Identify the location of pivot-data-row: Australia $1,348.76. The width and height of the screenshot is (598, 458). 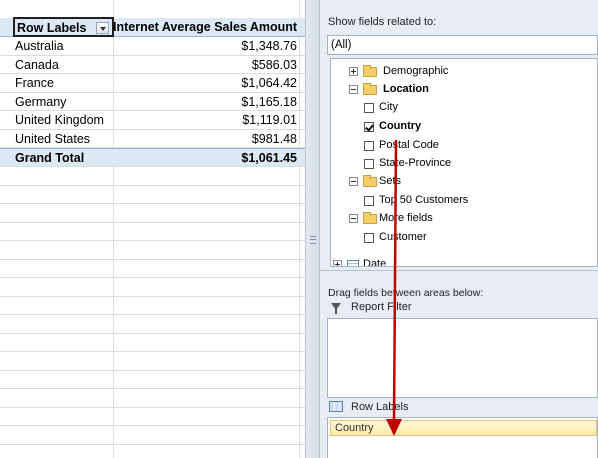
(152, 46).